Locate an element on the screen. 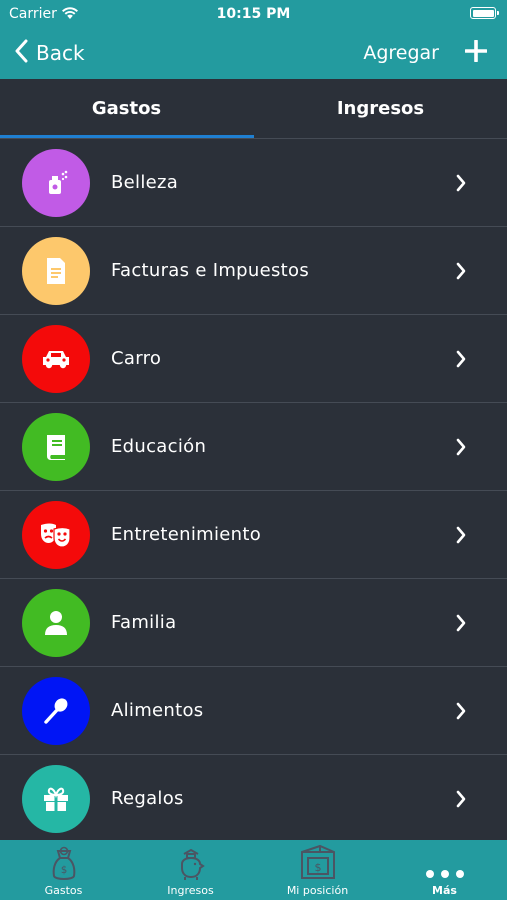 This screenshot has width=507, height=900. tab-ingresos-label: Ingresos is located at coordinates (380, 108).